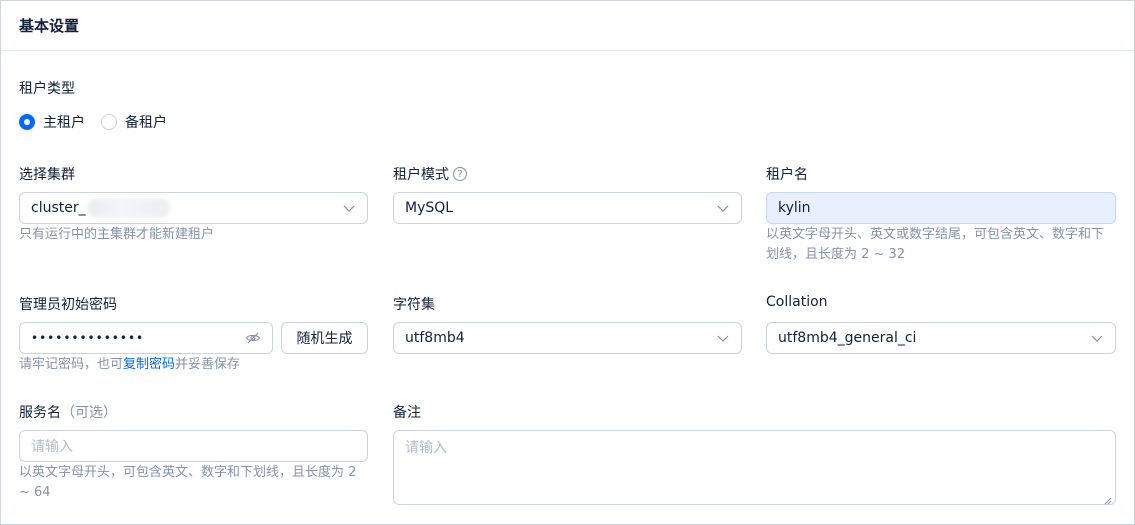  I want to click on admin-password-input-value: ••••••••••••••, so click(88, 338).